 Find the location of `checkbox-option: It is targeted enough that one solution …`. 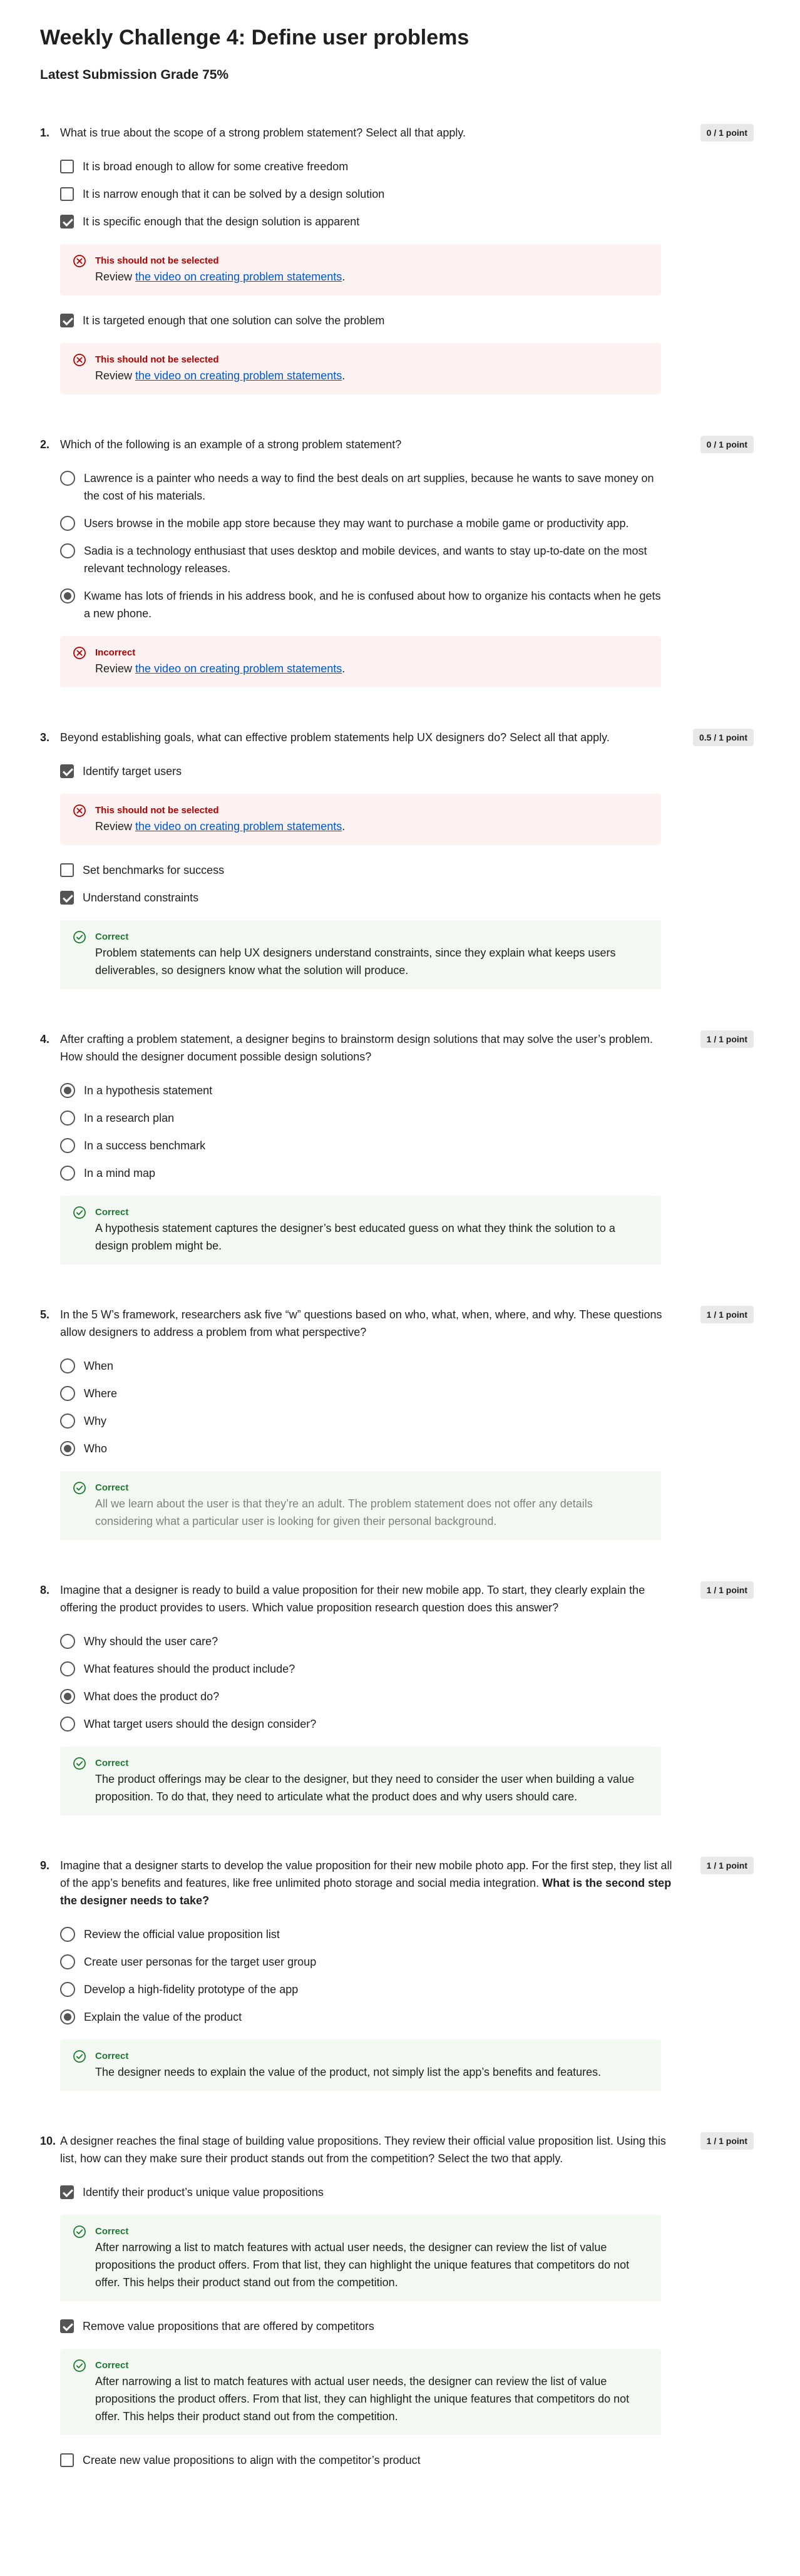

checkbox-option: It is targeted enough that one solution … is located at coordinates (360, 320).